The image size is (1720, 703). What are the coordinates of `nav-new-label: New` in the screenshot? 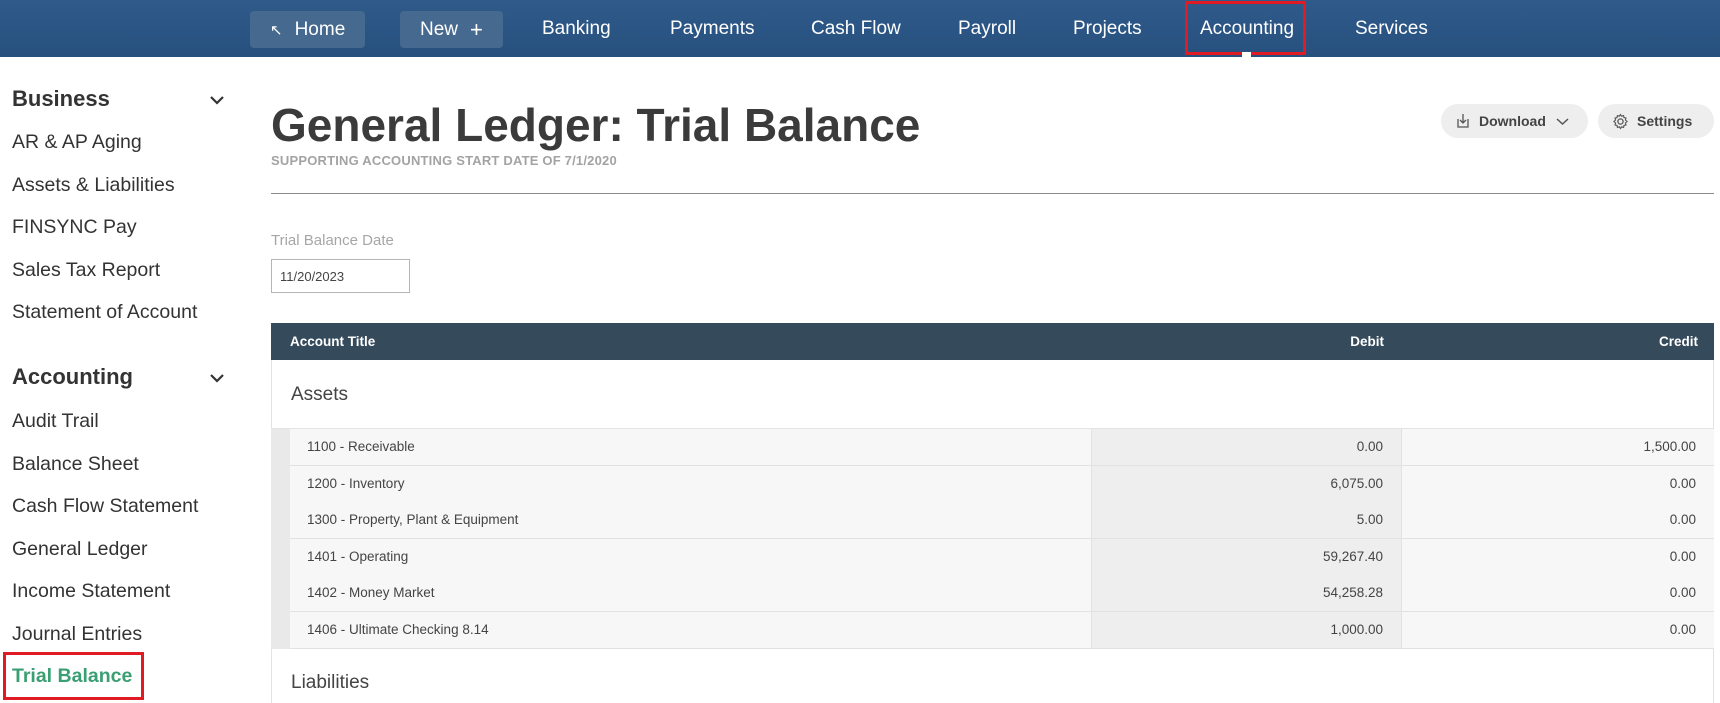 It's located at (439, 29).